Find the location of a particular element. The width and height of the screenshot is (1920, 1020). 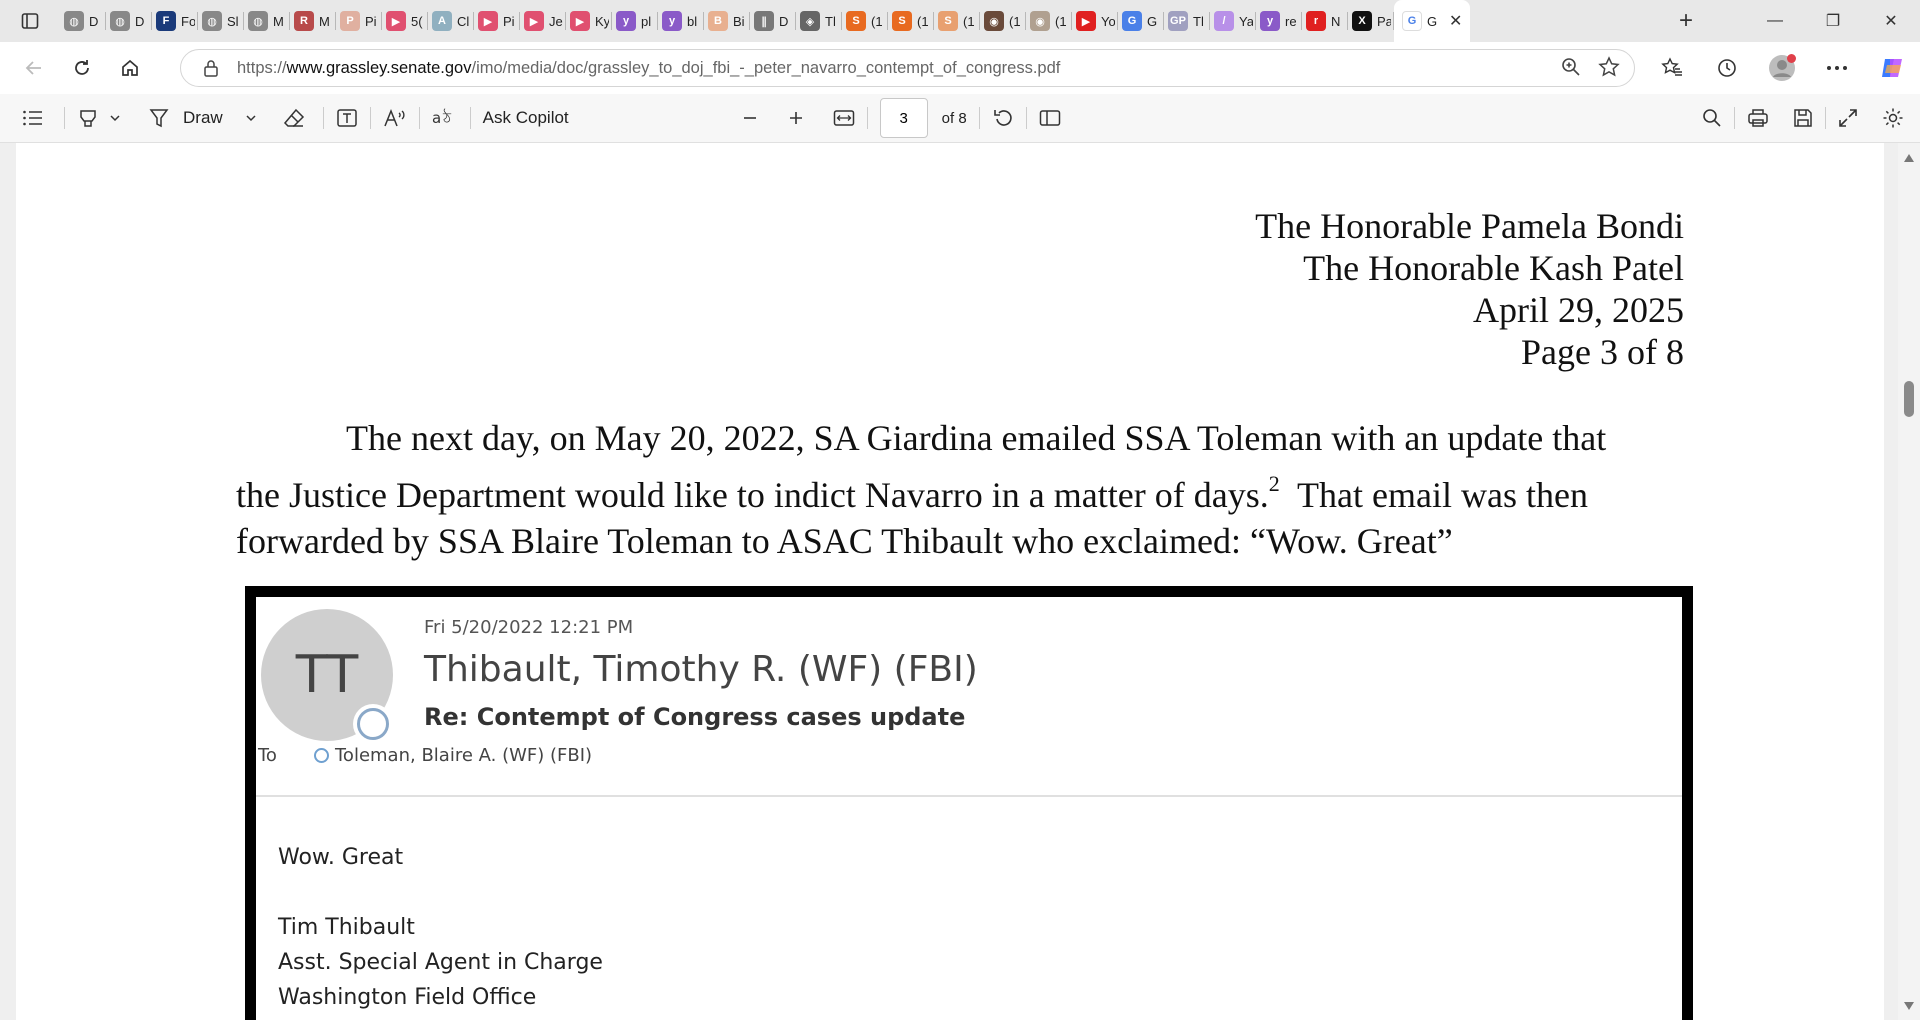

close-window-button: ✕ is located at coordinates (1891, 21).